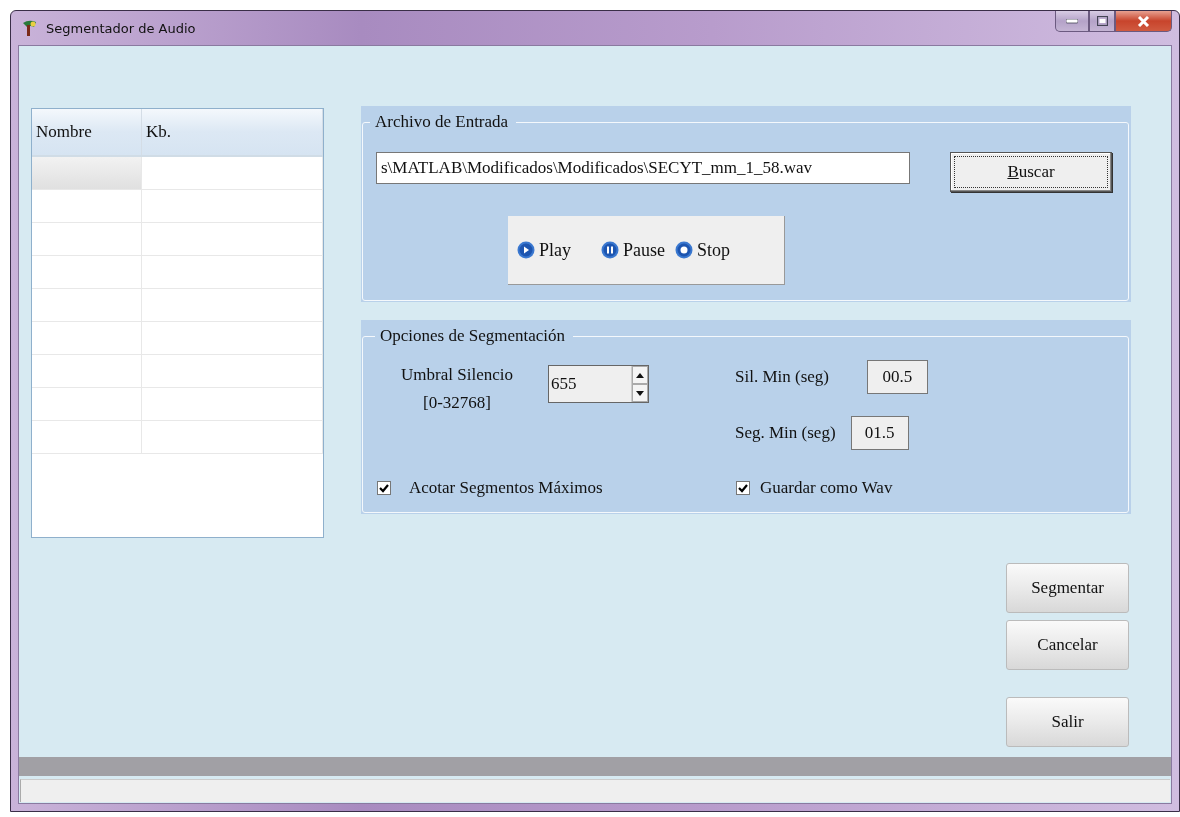 This screenshot has height=817, width=1180. I want to click on threshold-spinner: 655, so click(598, 384).